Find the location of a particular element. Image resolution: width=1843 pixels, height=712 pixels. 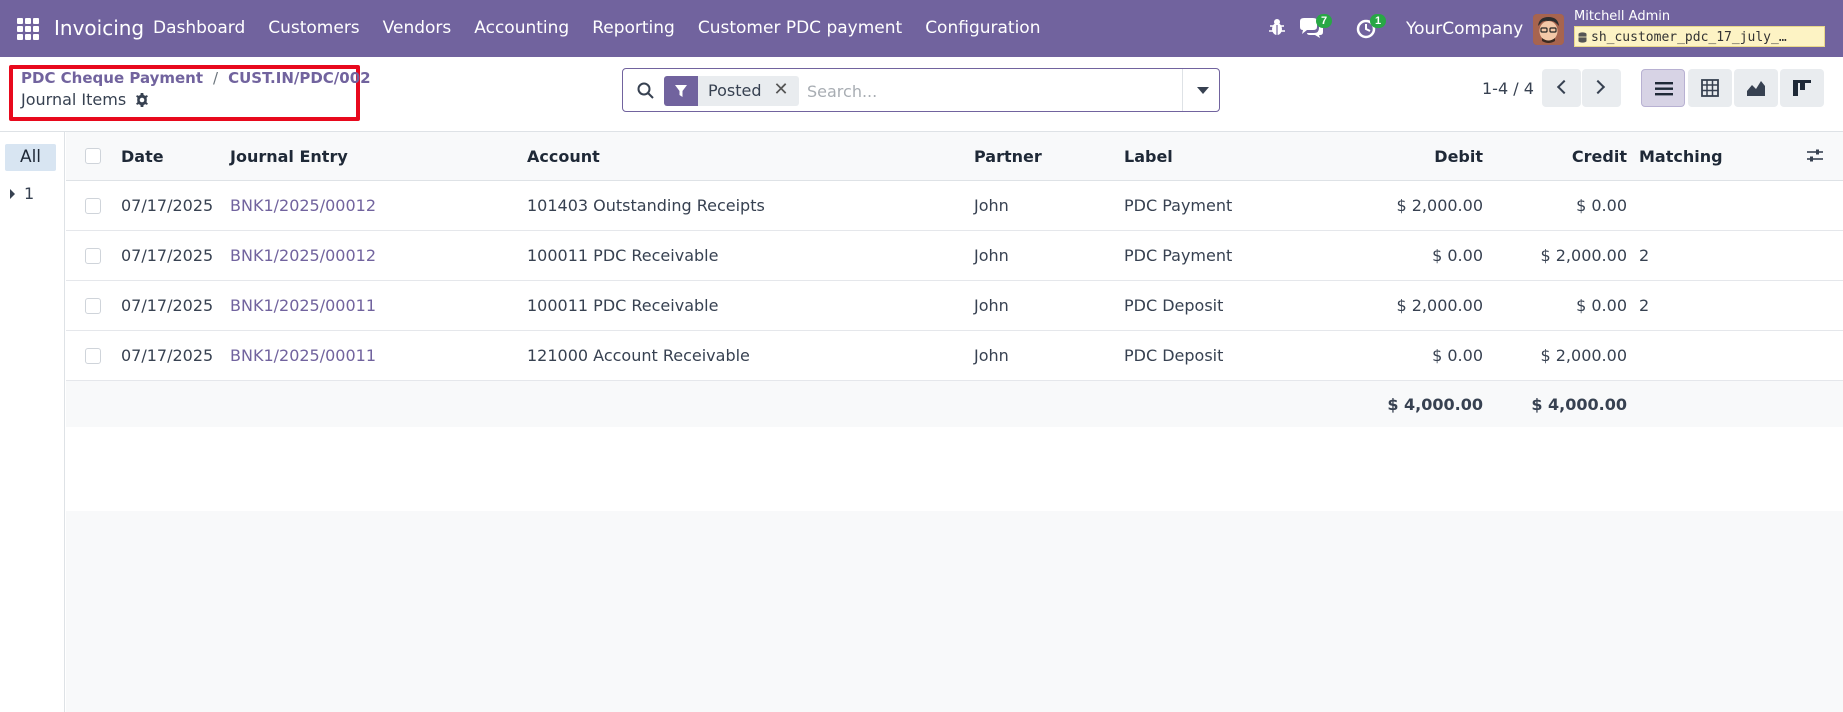

breadcrumb-item-pdc-cheque-payment: PDC Cheque Payment is located at coordinates (112, 78).